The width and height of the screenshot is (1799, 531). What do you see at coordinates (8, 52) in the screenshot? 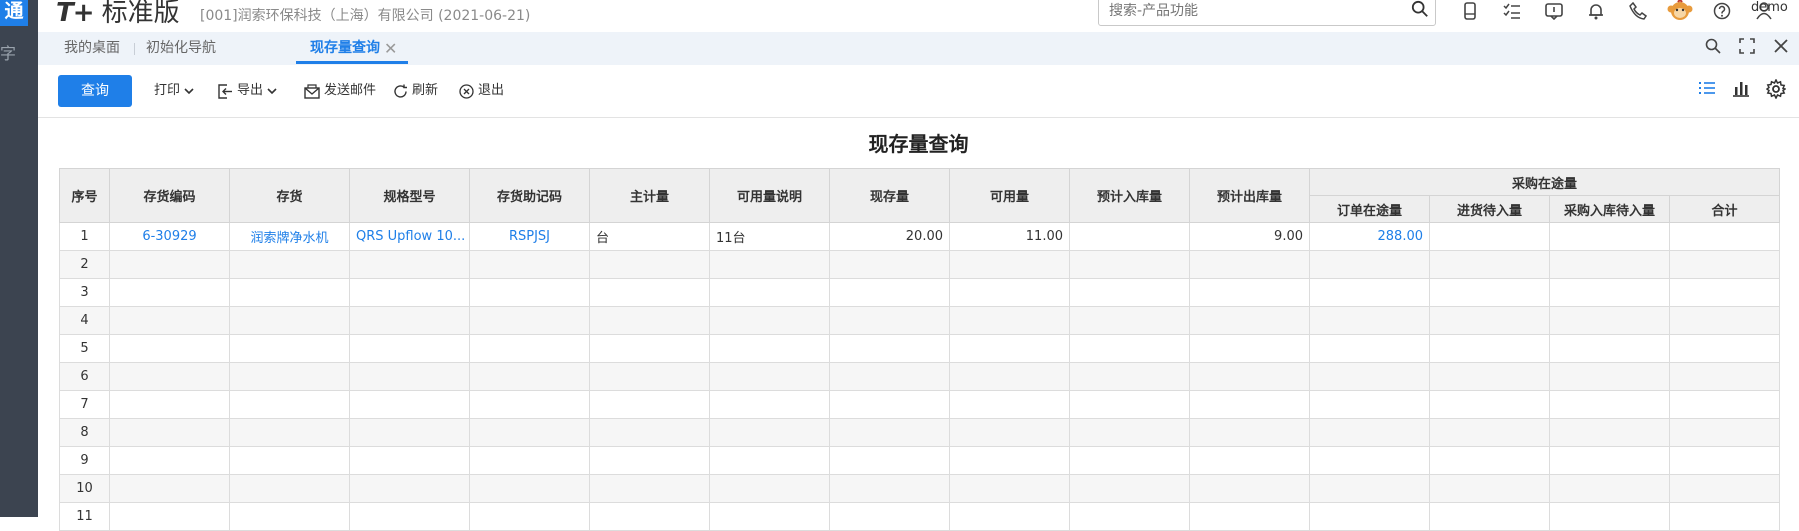
I see `rail-menu-glyph: 字` at bounding box center [8, 52].